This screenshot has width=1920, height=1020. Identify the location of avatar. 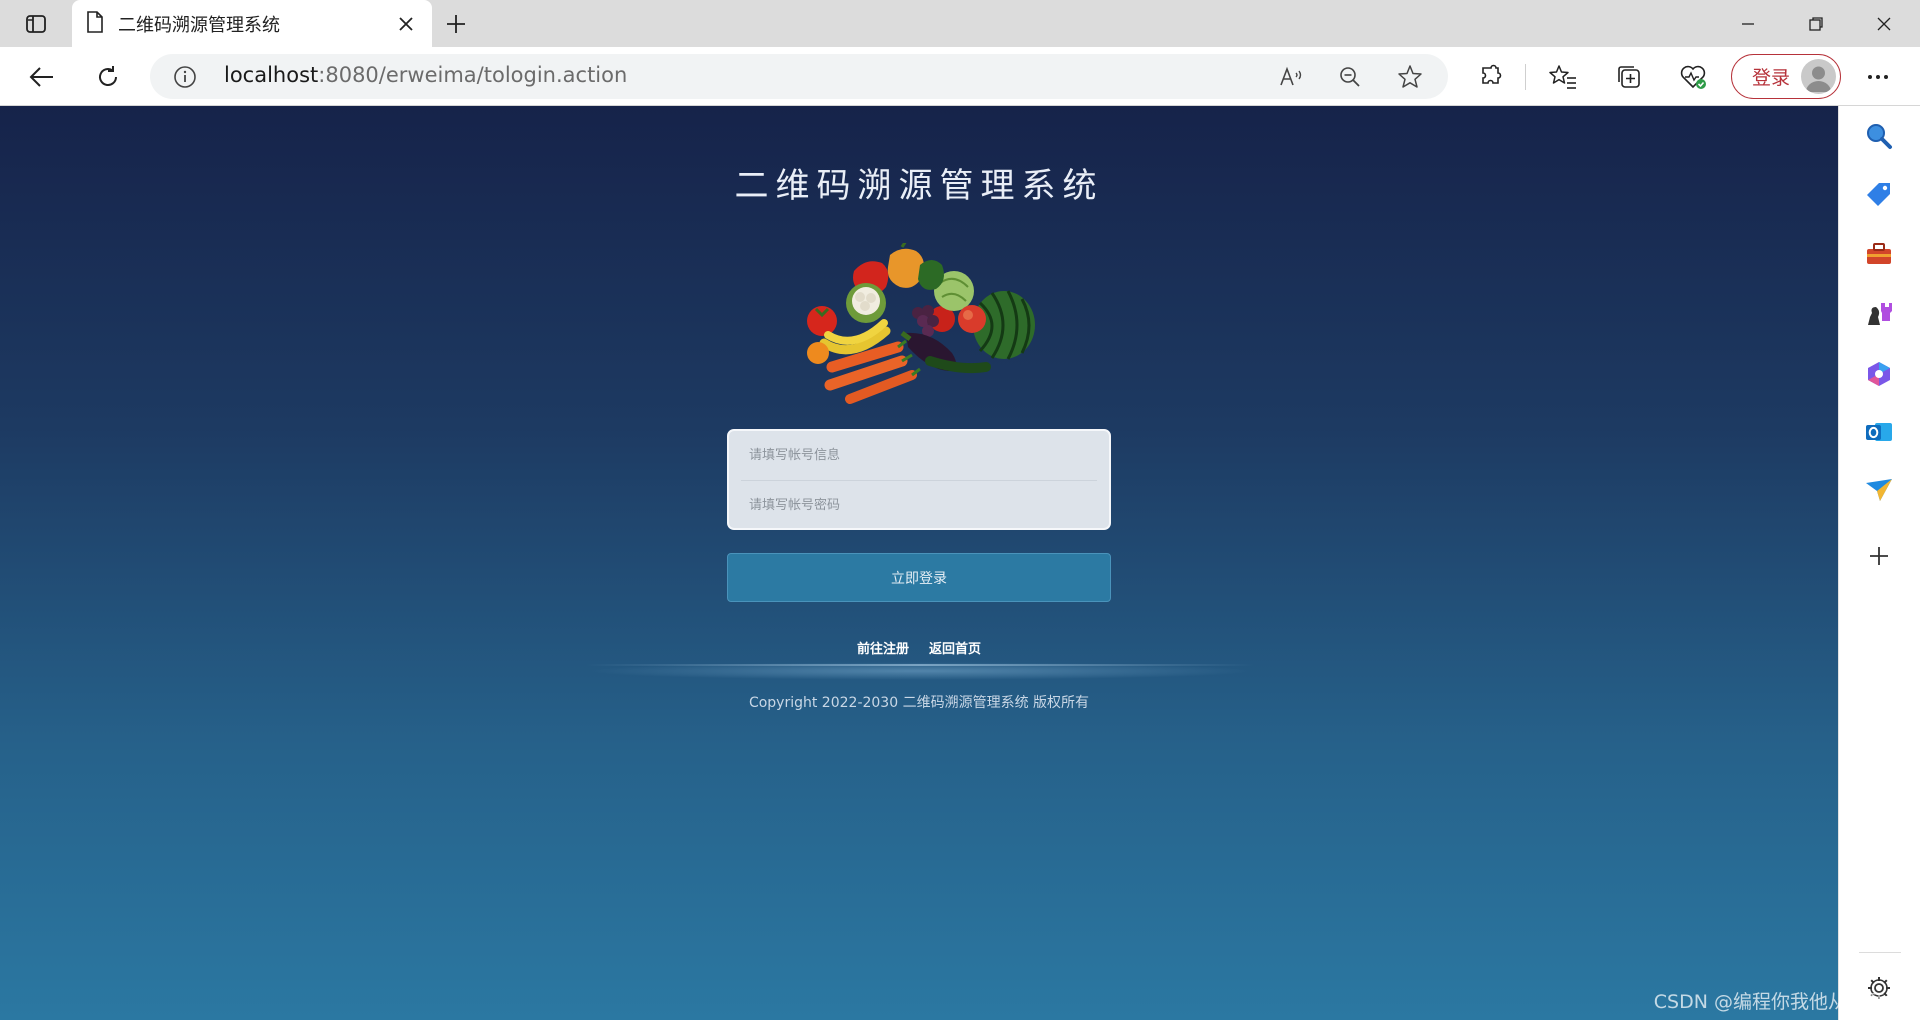
(1818, 76).